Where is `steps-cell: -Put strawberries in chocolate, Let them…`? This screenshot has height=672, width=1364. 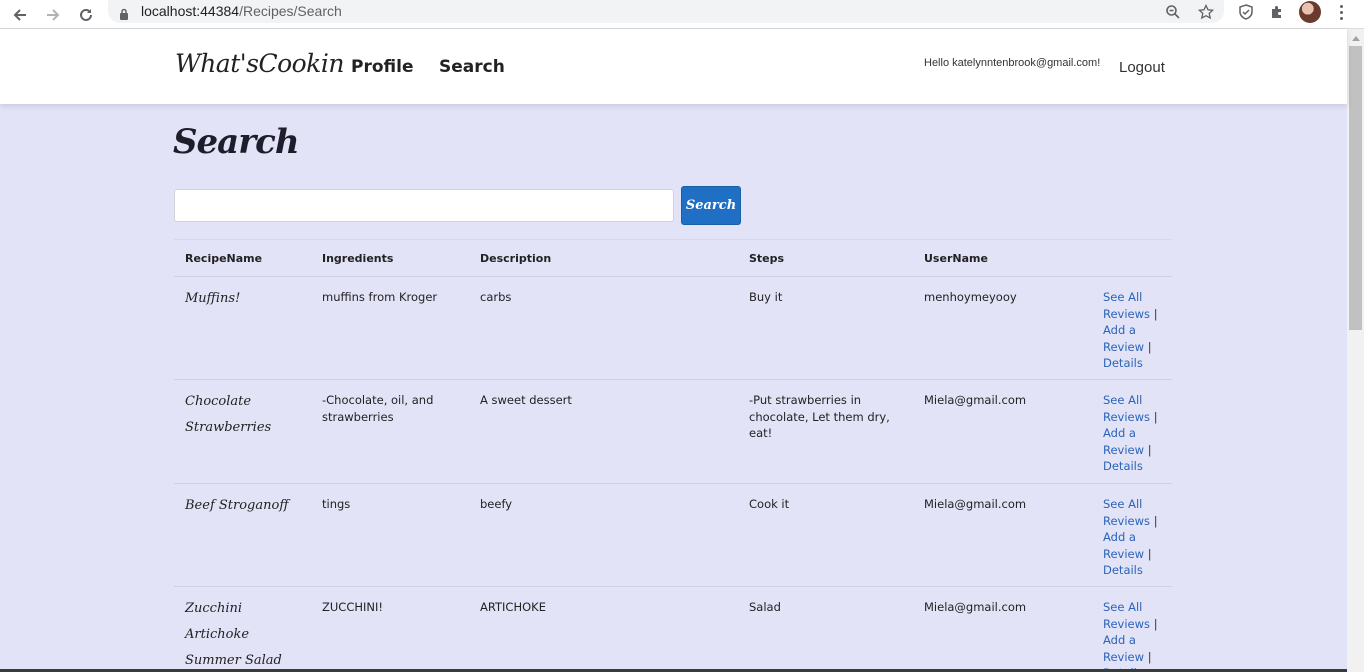
steps-cell: -Put strawberries in chocolate, Let them… is located at coordinates (829, 417).